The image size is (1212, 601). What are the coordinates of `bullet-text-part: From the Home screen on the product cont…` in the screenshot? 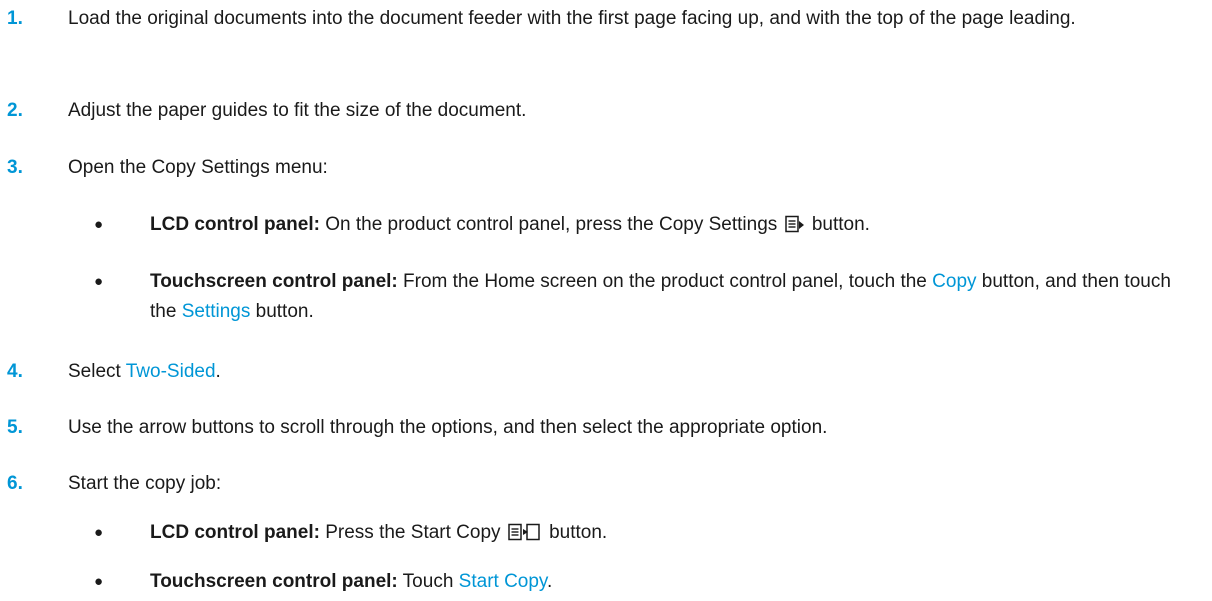 It's located at (665, 281).